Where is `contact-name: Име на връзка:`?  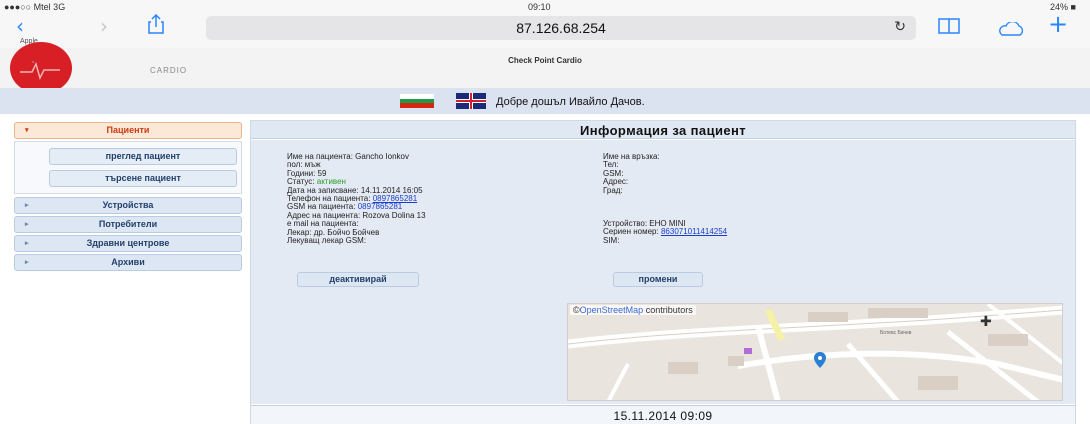 contact-name: Име на връзка: is located at coordinates (631, 156).